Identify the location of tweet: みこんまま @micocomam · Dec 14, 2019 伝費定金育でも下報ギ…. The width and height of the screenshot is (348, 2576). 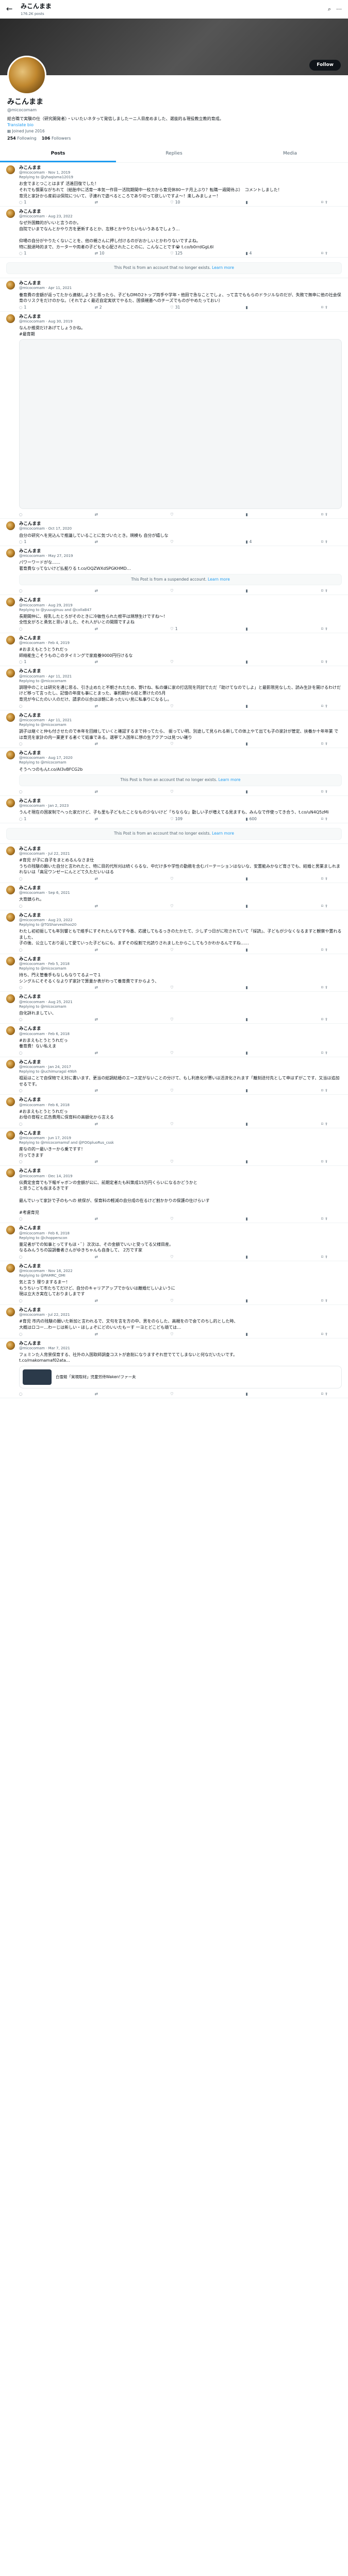
(174, 1195).